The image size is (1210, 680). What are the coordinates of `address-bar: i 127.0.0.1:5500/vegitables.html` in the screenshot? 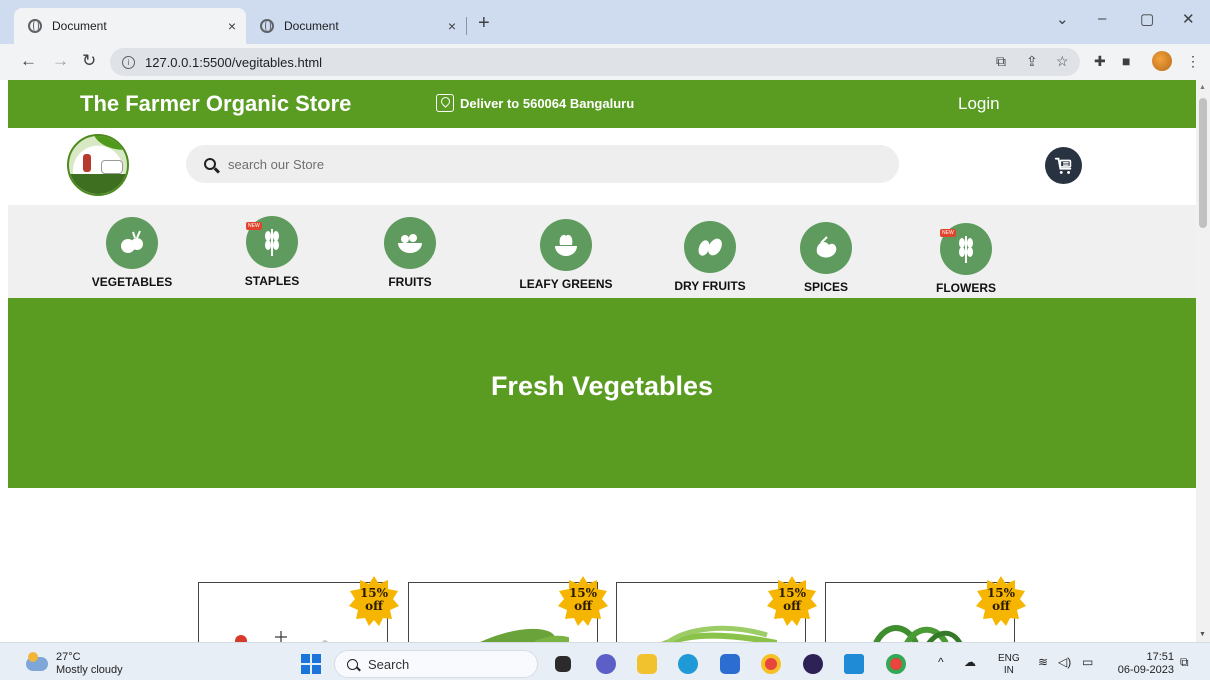 It's located at (595, 62).